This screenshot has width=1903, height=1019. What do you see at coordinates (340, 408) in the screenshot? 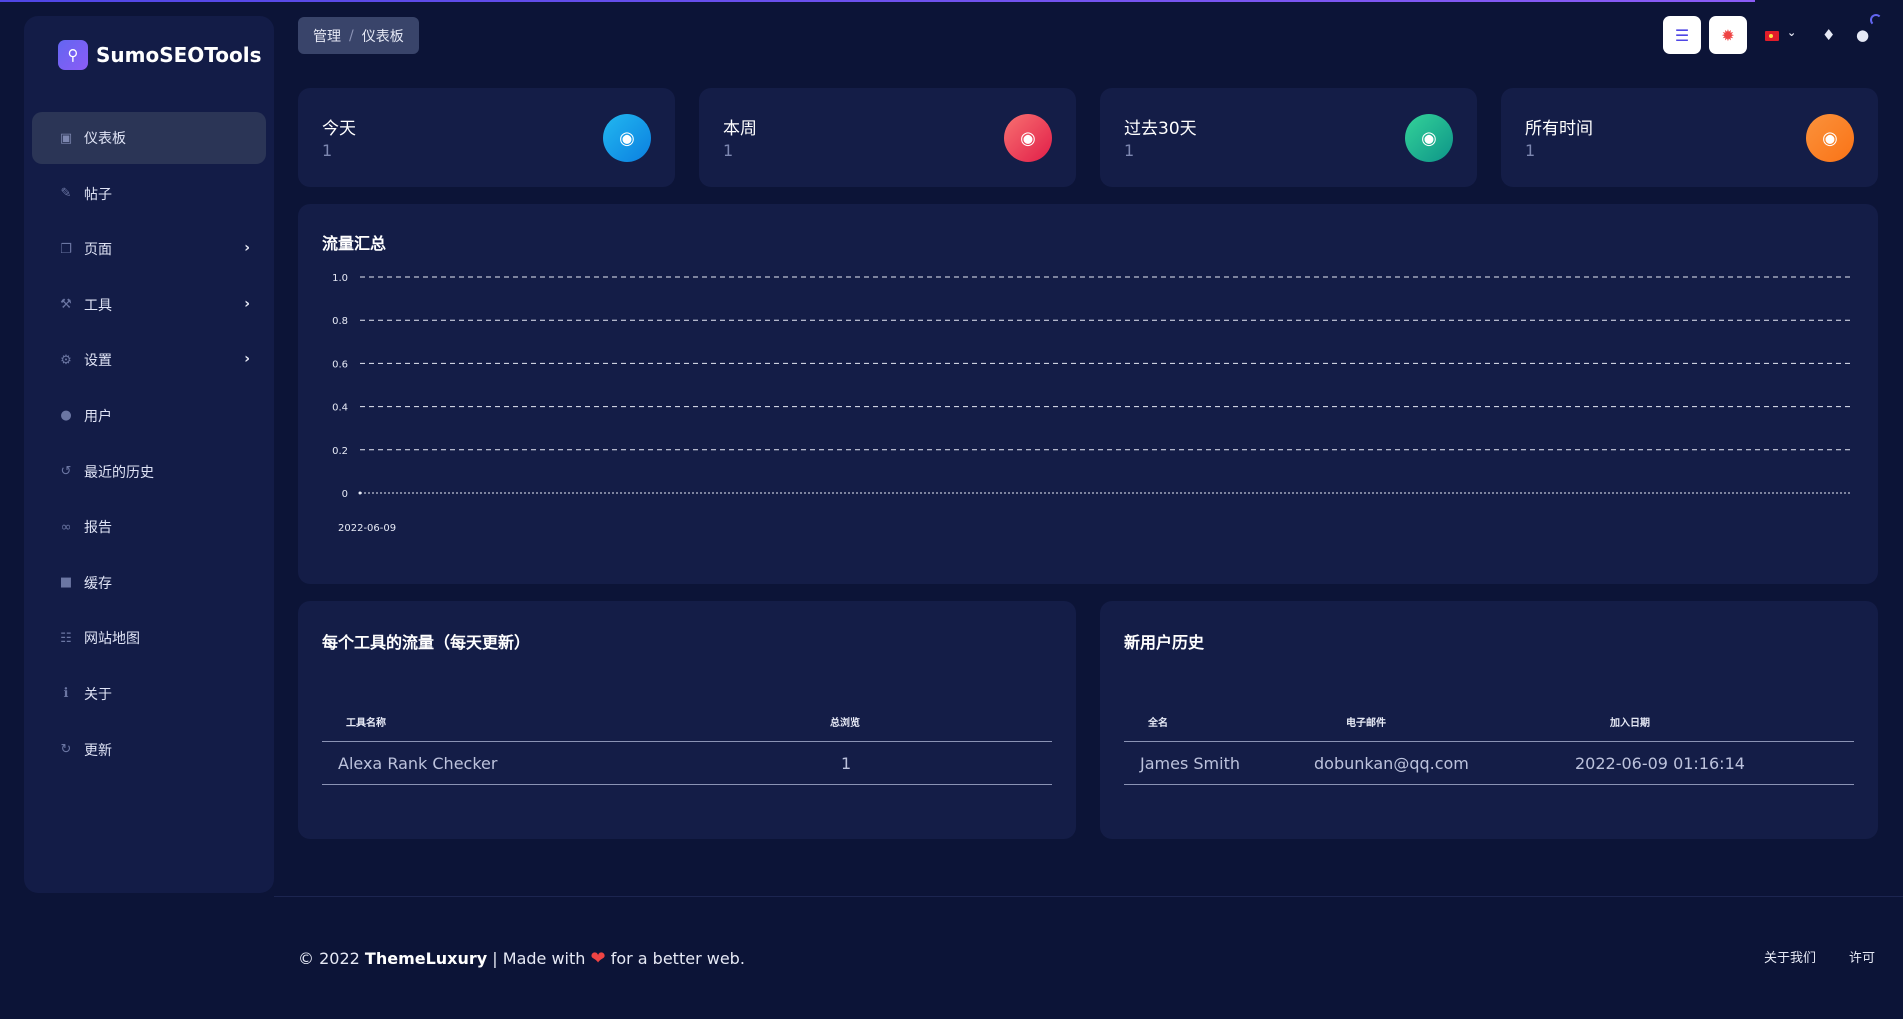
I see `y-tick-label: 0.4` at bounding box center [340, 408].